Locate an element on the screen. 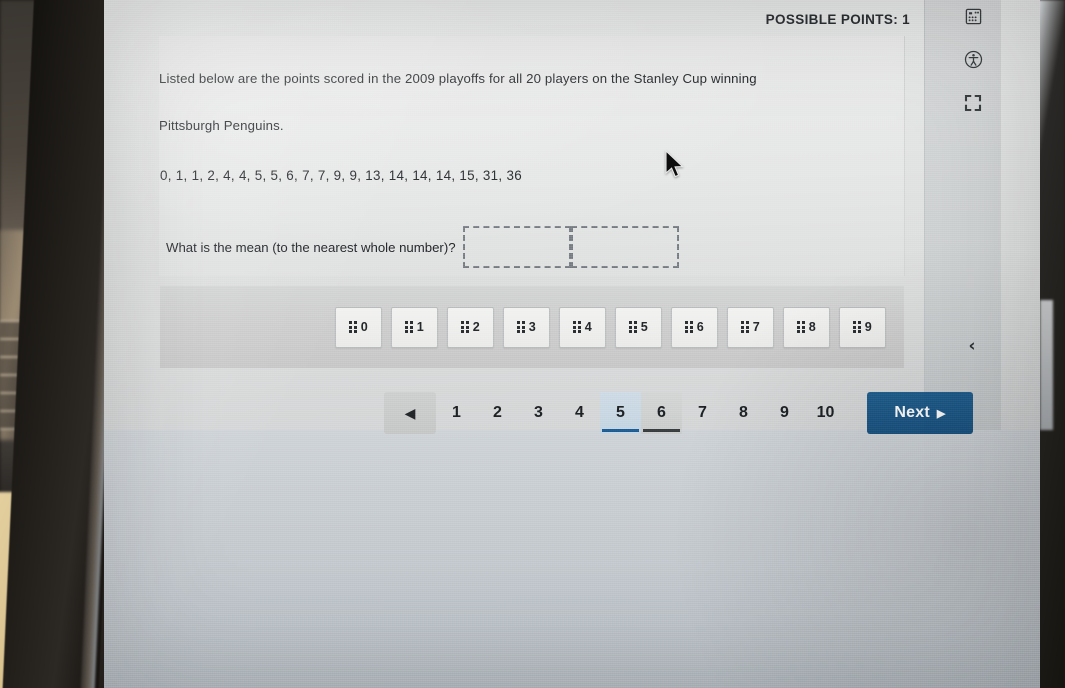 This screenshot has width=1065, height=688. possible-points-label: POSSIBLE POINTS: 1 is located at coordinates (837, 19).